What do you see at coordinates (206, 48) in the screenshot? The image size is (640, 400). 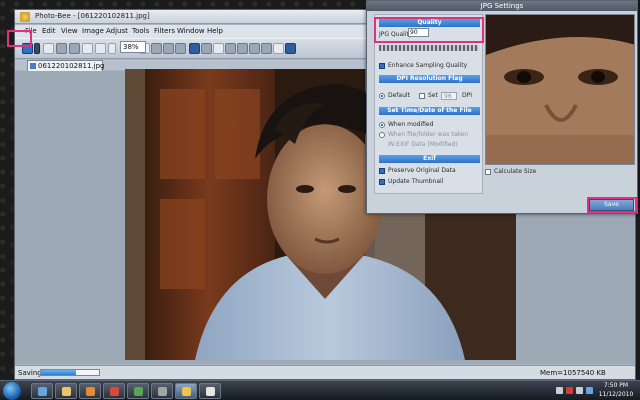 I see `select-icon` at bounding box center [206, 48].